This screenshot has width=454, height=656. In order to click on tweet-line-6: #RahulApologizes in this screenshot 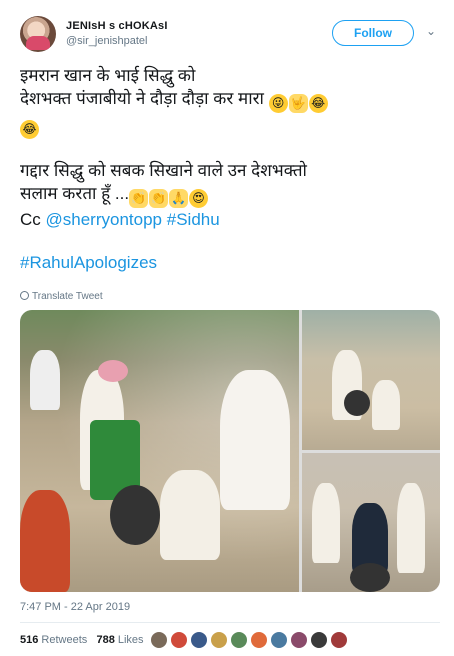, I will do `click(230, 262)`.